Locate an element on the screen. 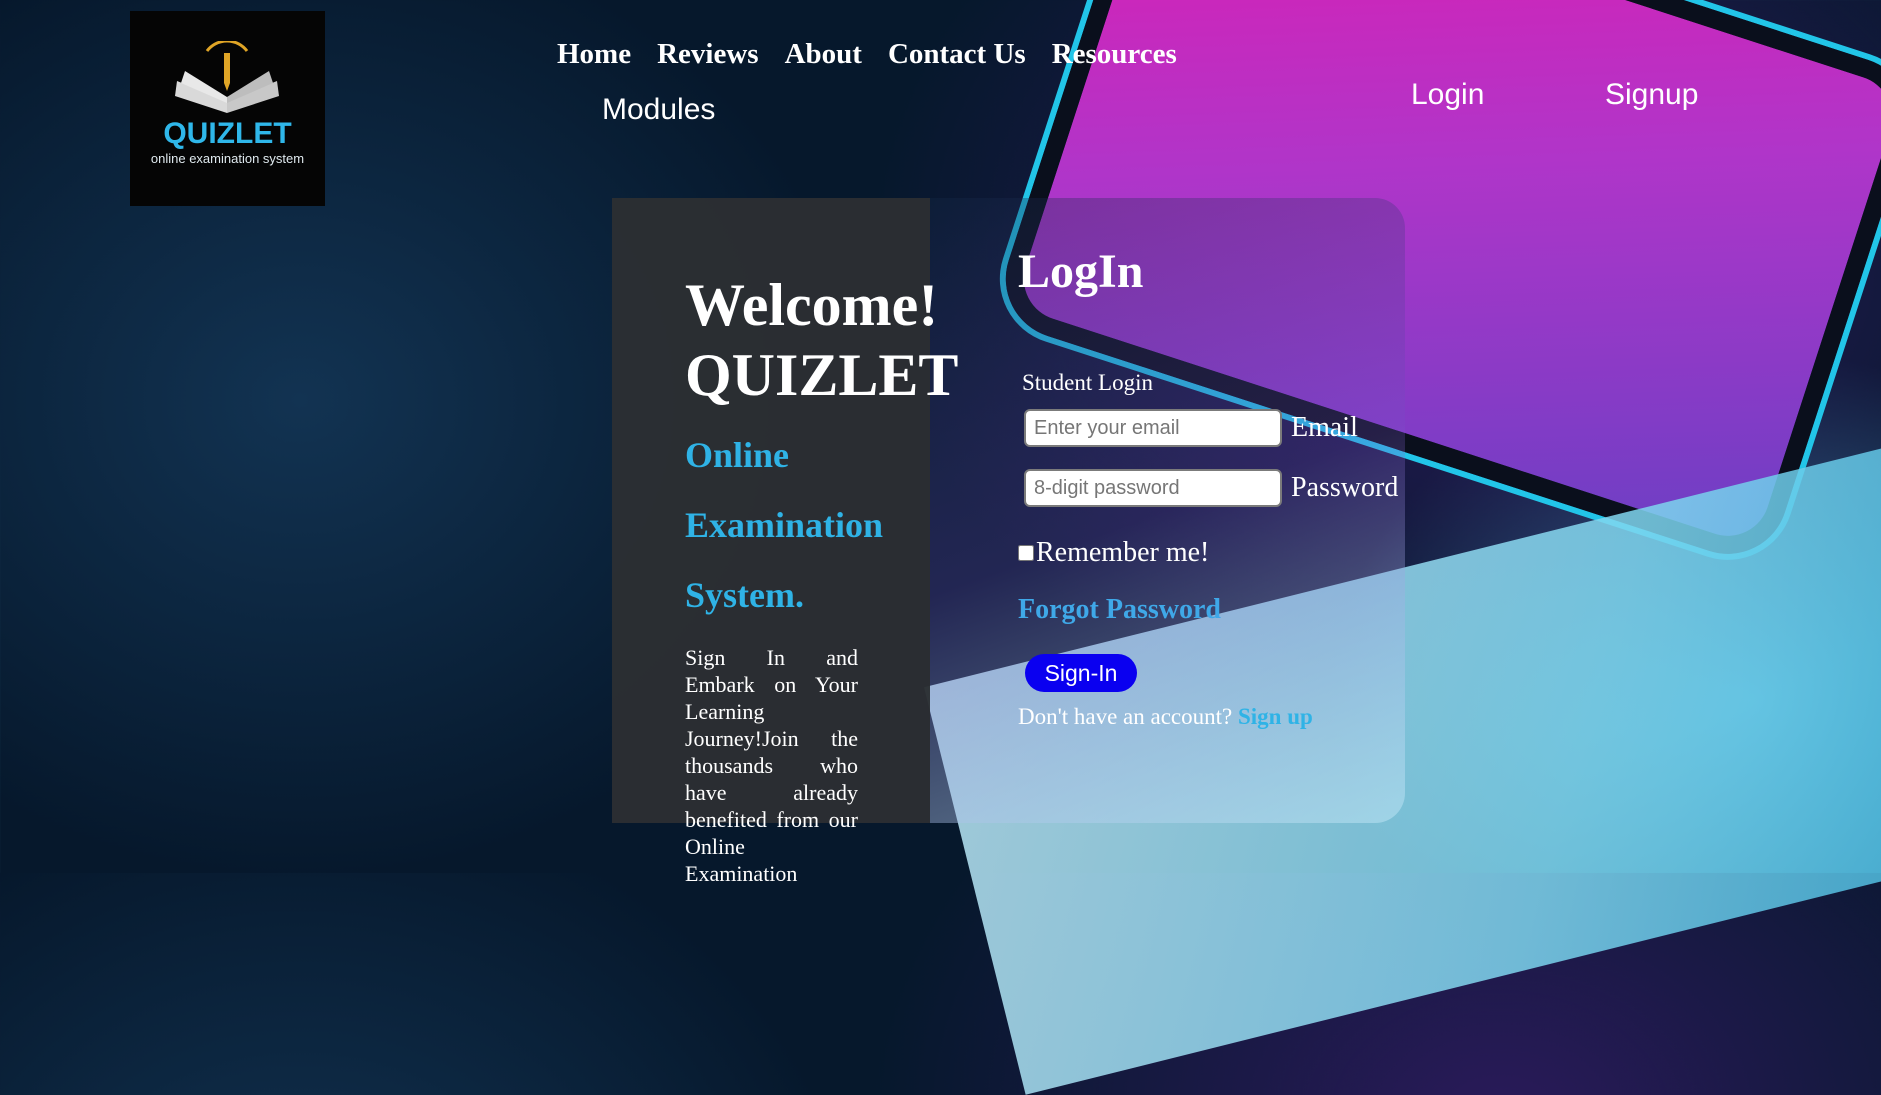  password-label: Password is located at coordinates (1345, 487).